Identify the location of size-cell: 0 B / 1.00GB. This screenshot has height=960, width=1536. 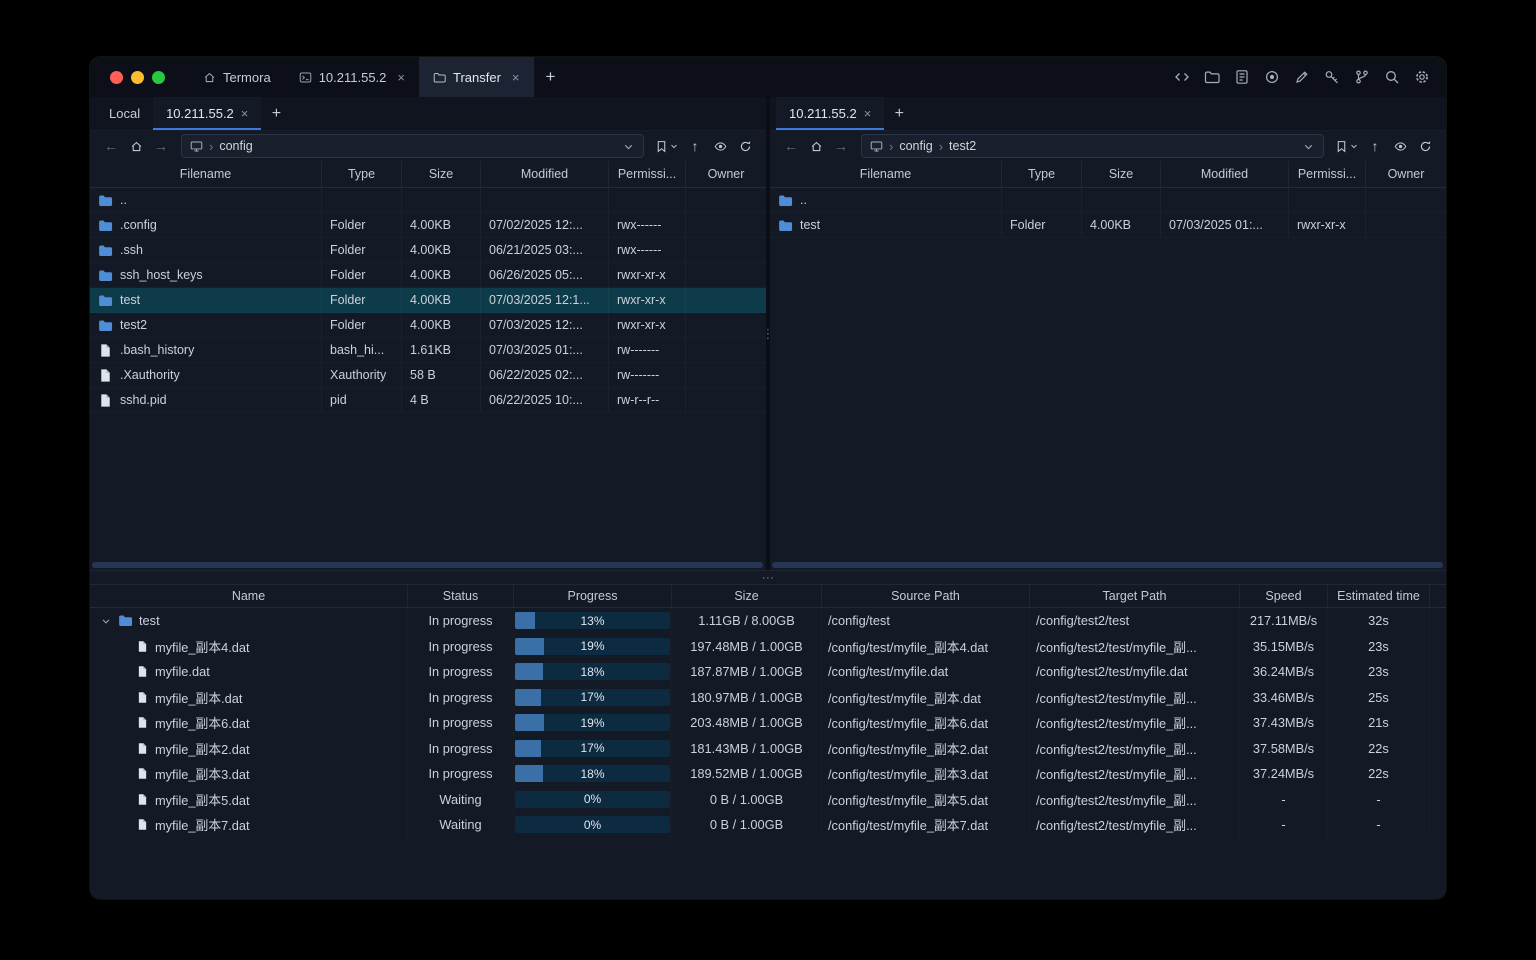
(746, 799).